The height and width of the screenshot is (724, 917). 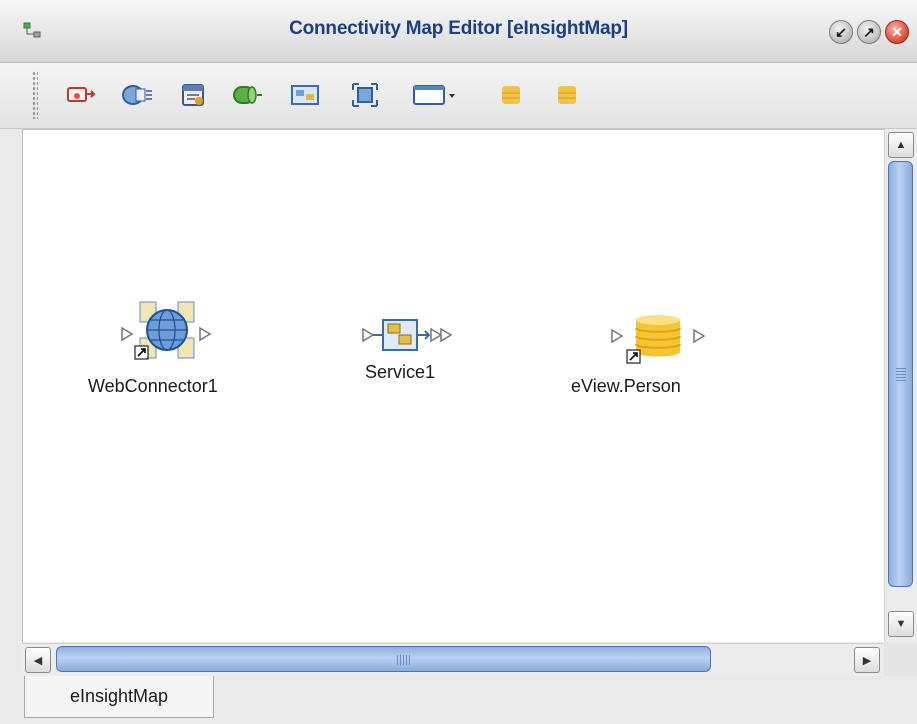 I want to click on triangle-left-icon: ◀, so click(x=38, y=660).